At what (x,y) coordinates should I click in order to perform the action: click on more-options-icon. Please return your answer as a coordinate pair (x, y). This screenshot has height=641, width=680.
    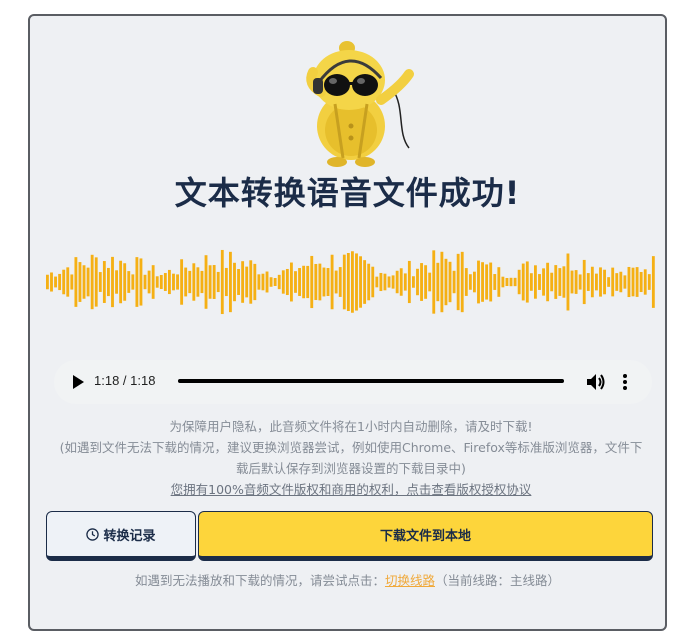
    Looking at the image, I should click on (625, 382).